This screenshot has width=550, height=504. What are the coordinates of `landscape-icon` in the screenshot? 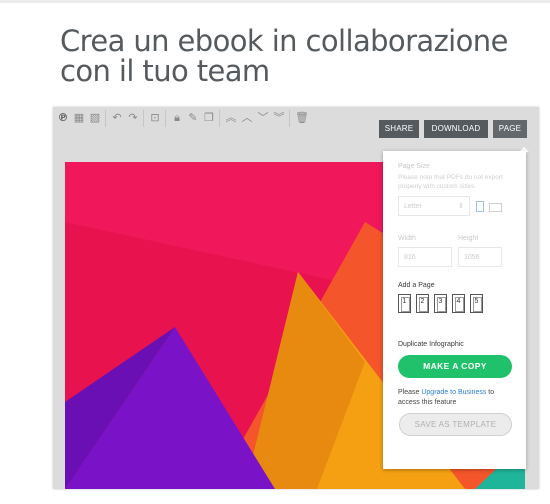 It's located at (495, 207).